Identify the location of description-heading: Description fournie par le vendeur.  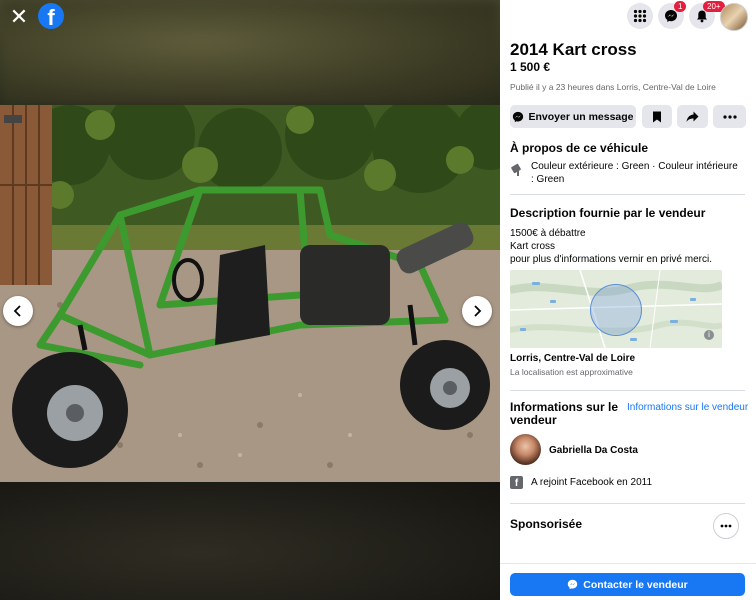
(608, 213).